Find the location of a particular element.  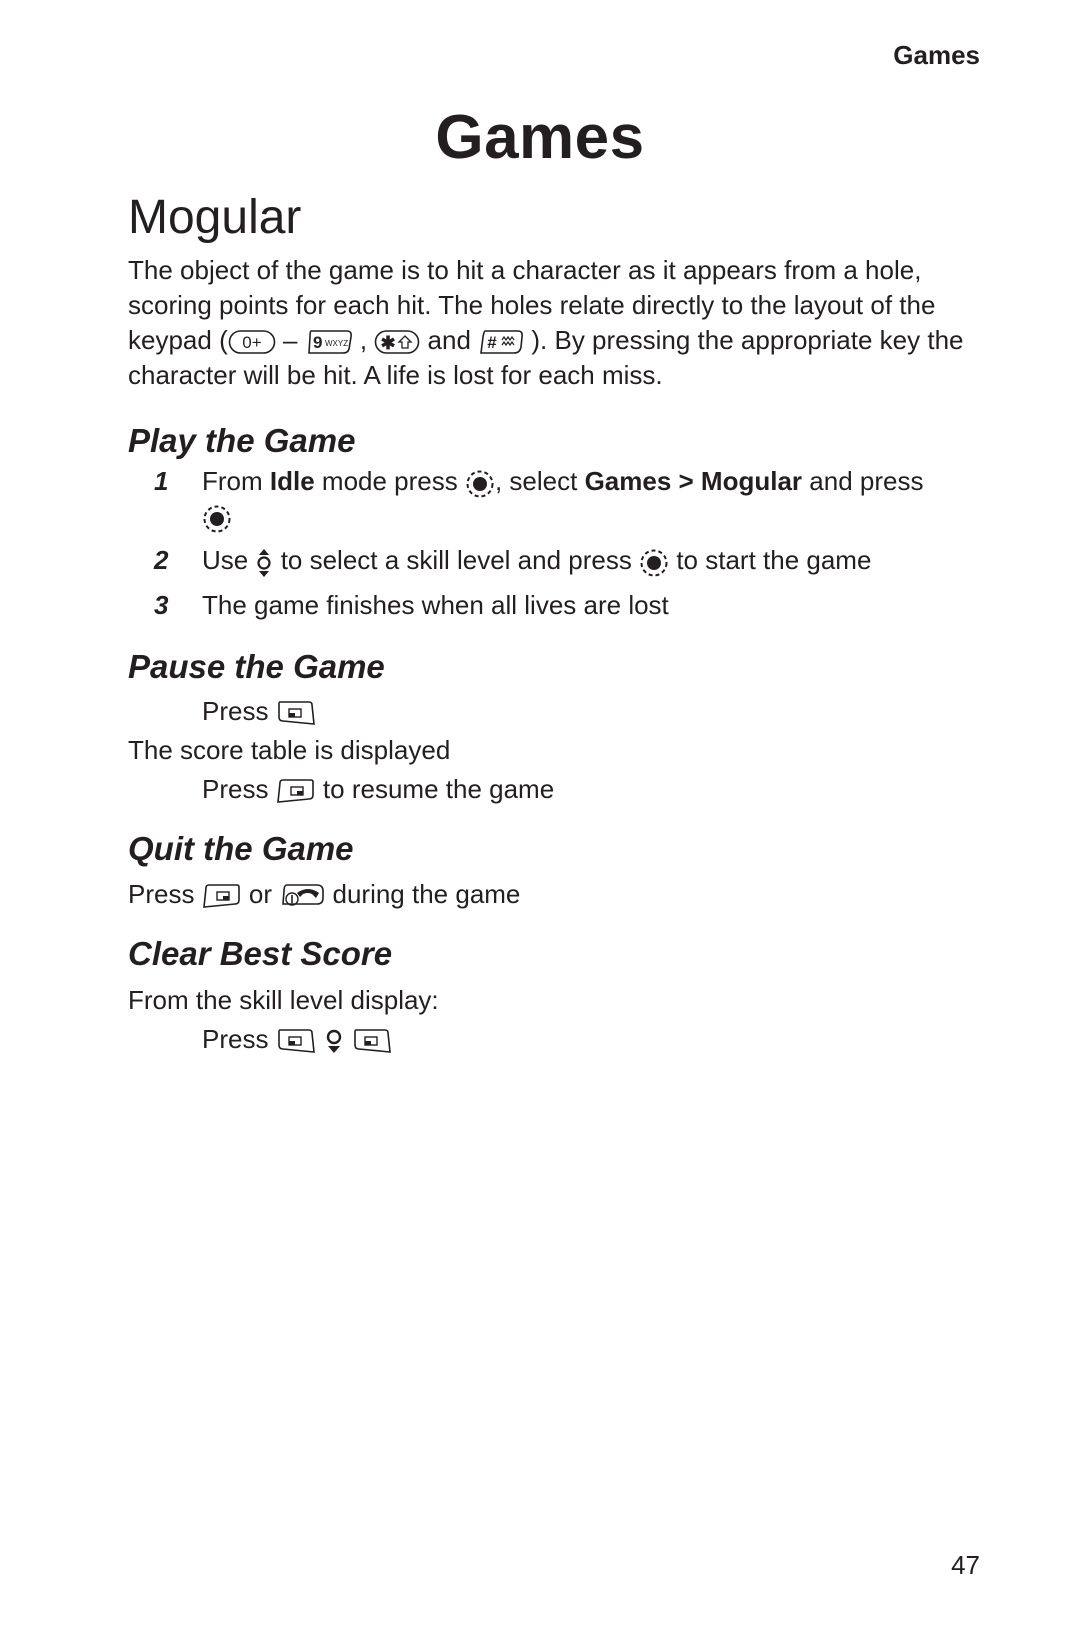

idle-mode-label: Idle is located at coordinates (292, 481).